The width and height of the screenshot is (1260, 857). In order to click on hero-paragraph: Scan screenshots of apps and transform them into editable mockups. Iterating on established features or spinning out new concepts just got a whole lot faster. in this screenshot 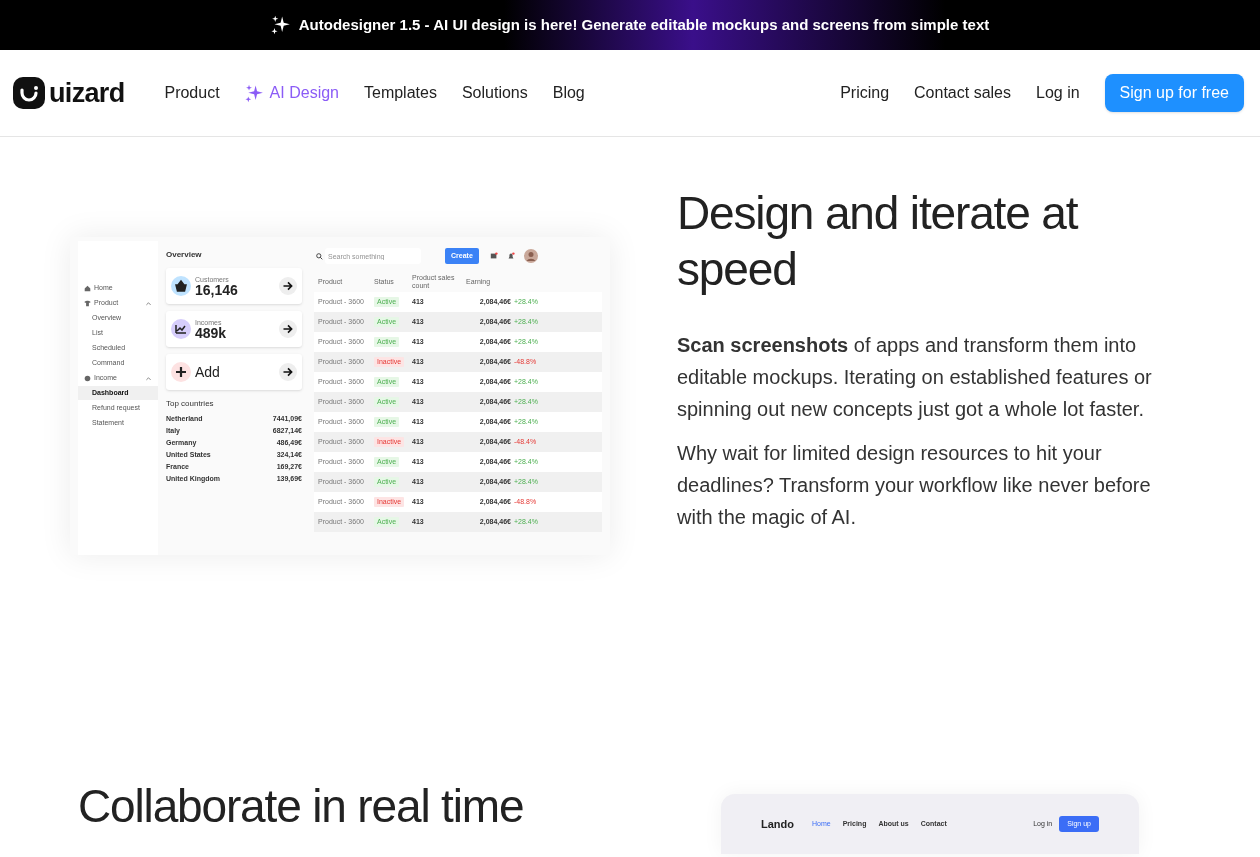, I will do `click(915, 377)`.